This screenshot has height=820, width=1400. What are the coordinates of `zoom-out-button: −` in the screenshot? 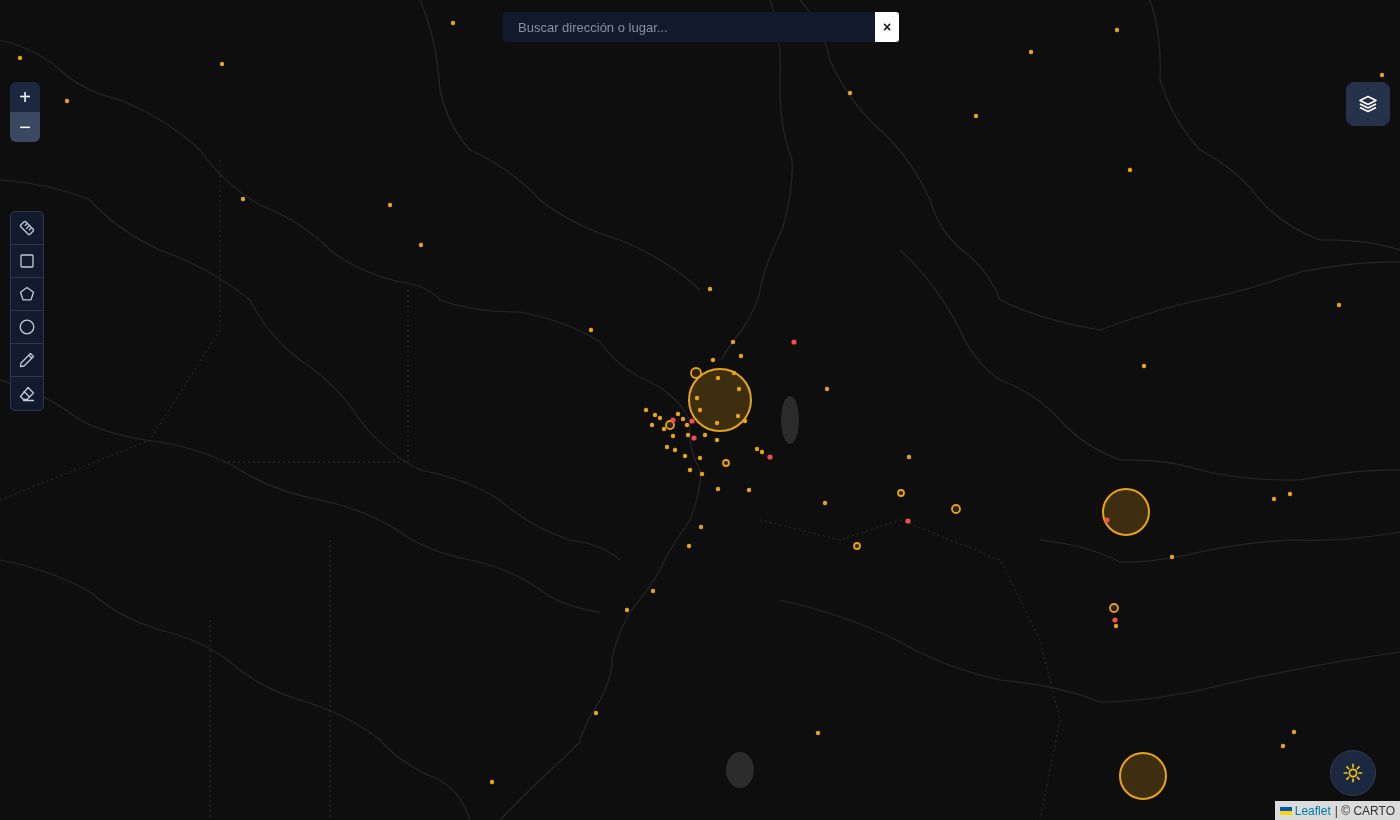 It's located at (25, 127).